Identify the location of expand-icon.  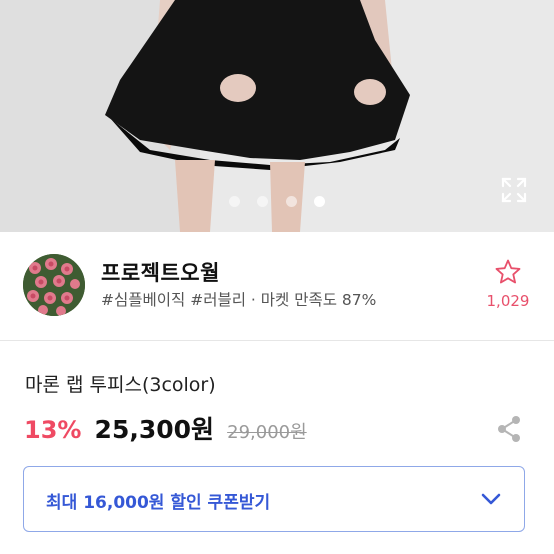
(514, 190).